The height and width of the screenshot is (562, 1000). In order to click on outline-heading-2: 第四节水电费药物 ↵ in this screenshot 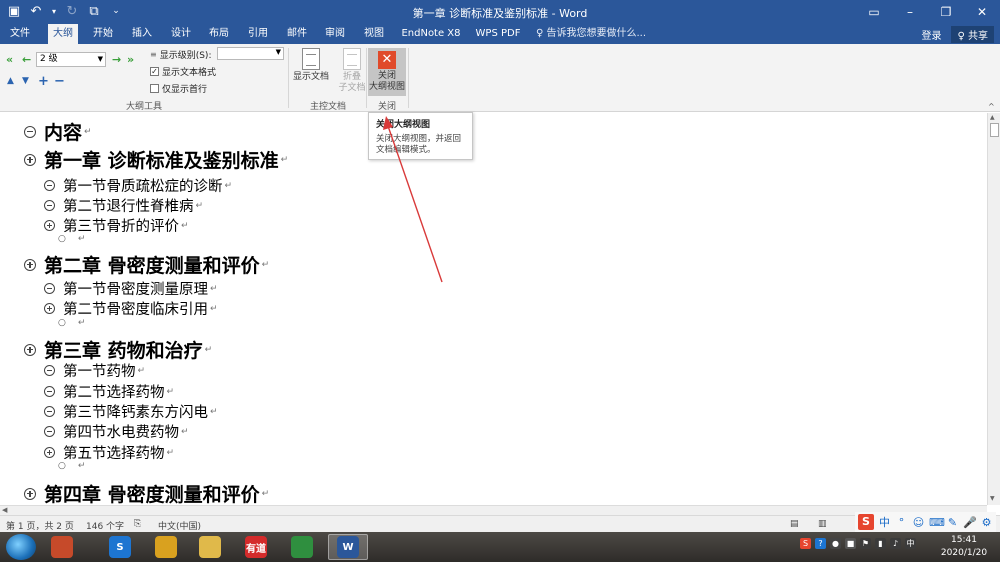, I will do `click(116, 431)`.